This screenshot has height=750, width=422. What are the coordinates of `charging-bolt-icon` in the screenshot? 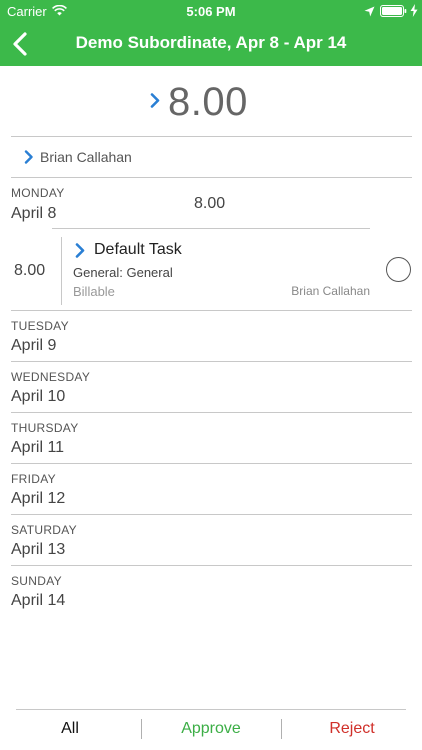 It's located at (414, 12).